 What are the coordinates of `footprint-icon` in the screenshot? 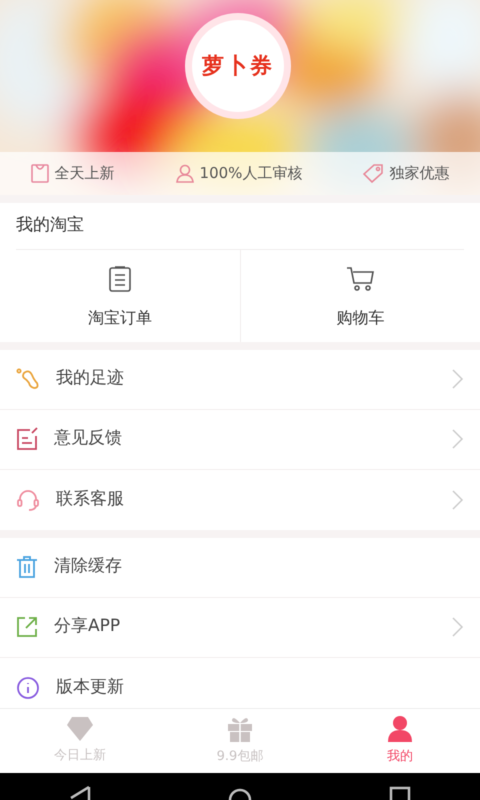 It's located at (28, 379).